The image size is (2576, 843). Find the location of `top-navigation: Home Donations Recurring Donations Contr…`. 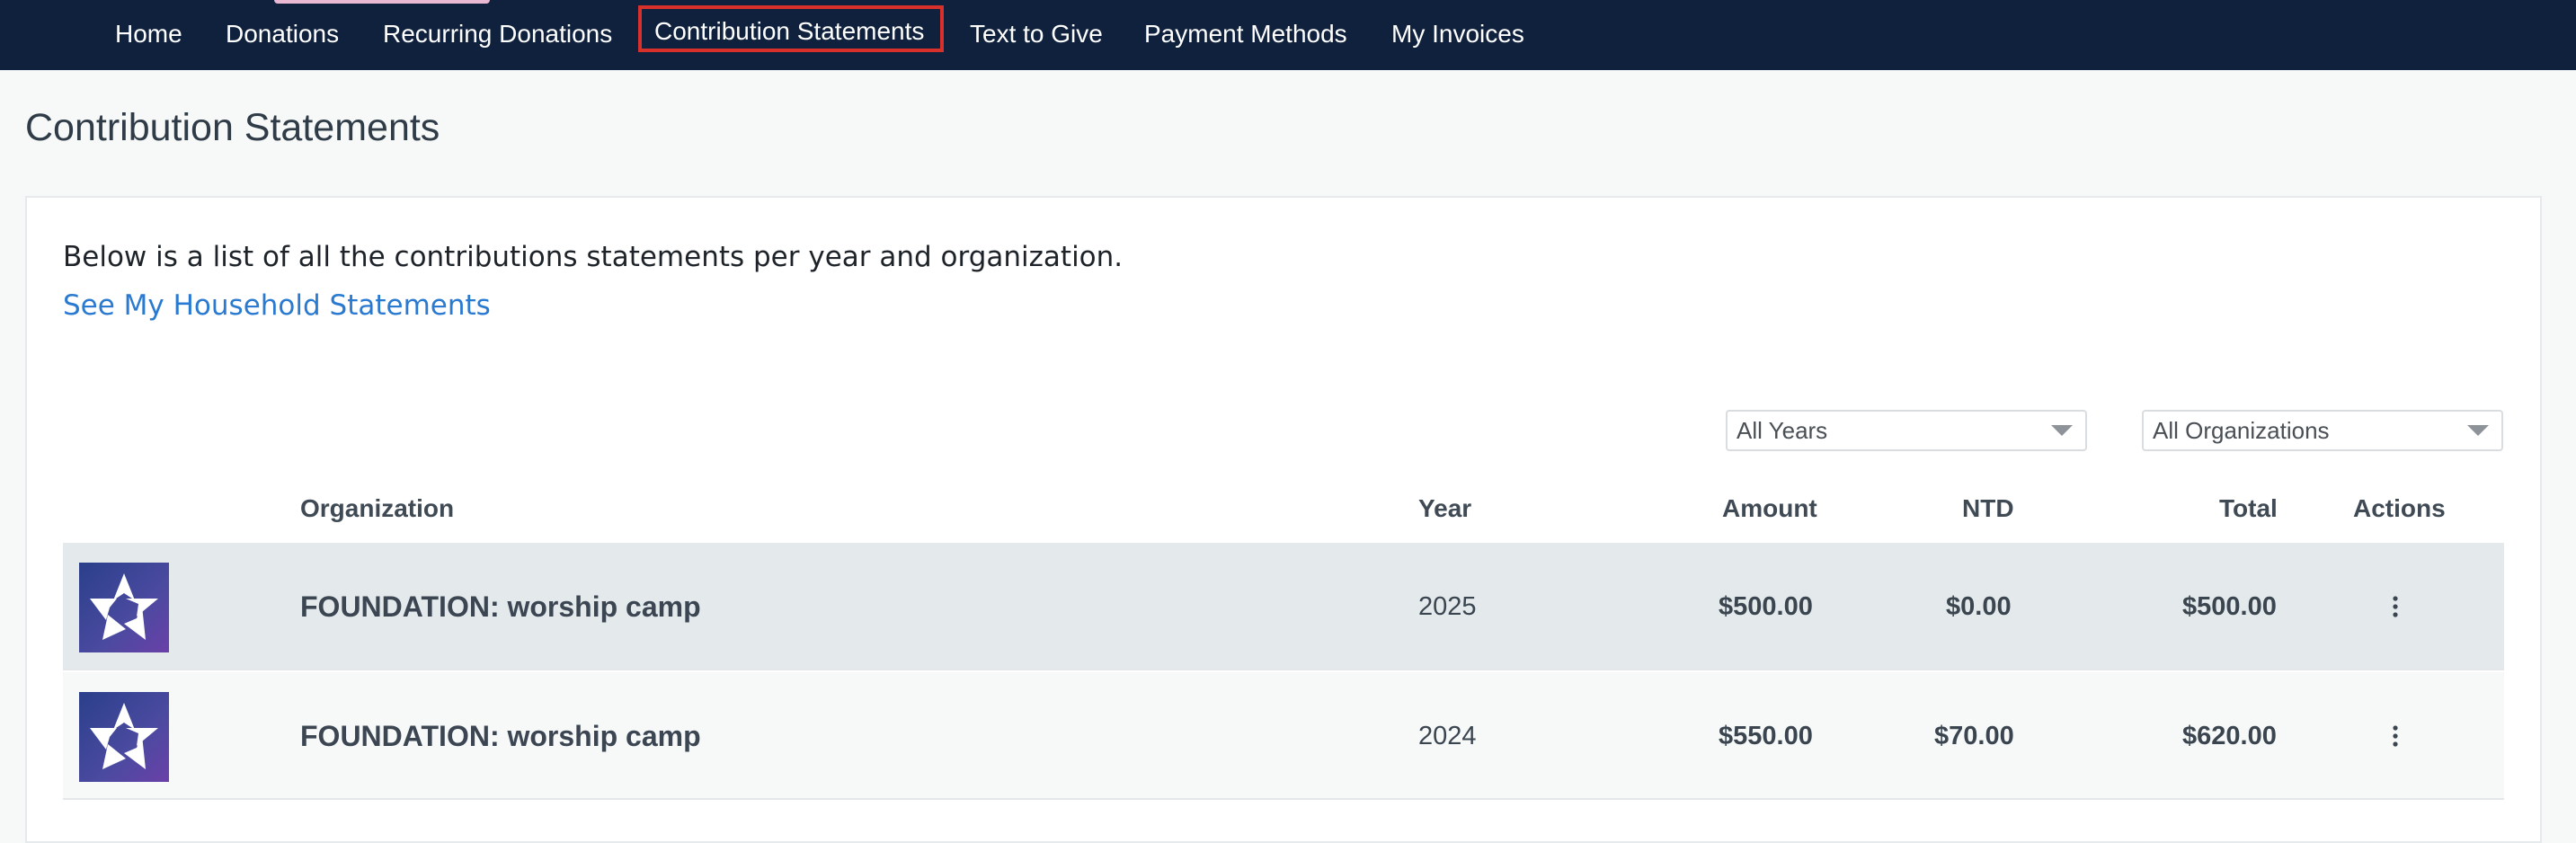

top-navigation: Home Donations Recurring Donations Contr… is located at coordinates (1288, 35).